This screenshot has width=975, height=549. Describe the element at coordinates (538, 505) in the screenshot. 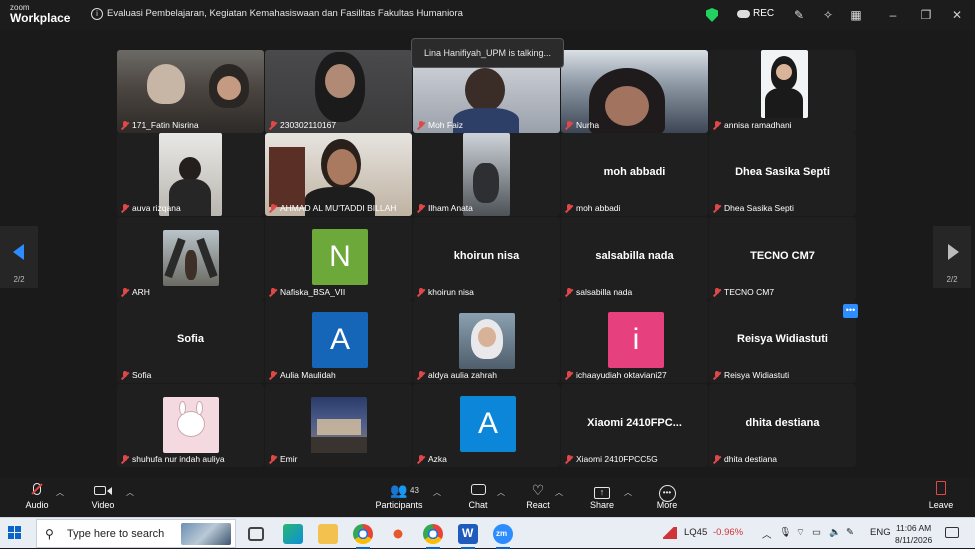

I see `react-label: React` at that location.